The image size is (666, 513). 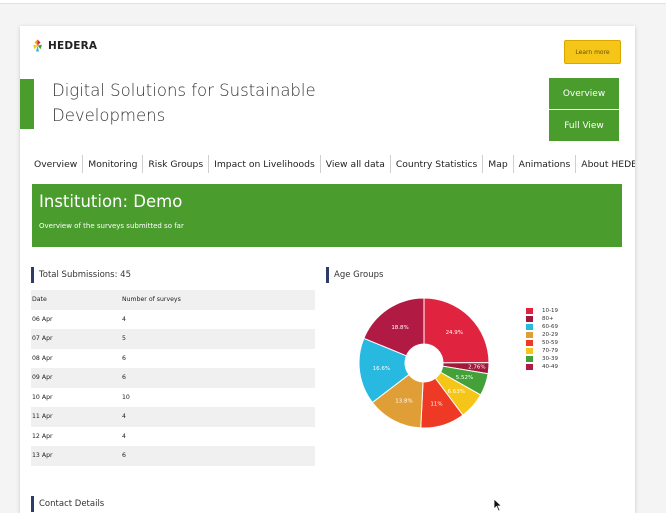 I want to click on nav-view-all-data: View all data, so click(x=355, y=164).